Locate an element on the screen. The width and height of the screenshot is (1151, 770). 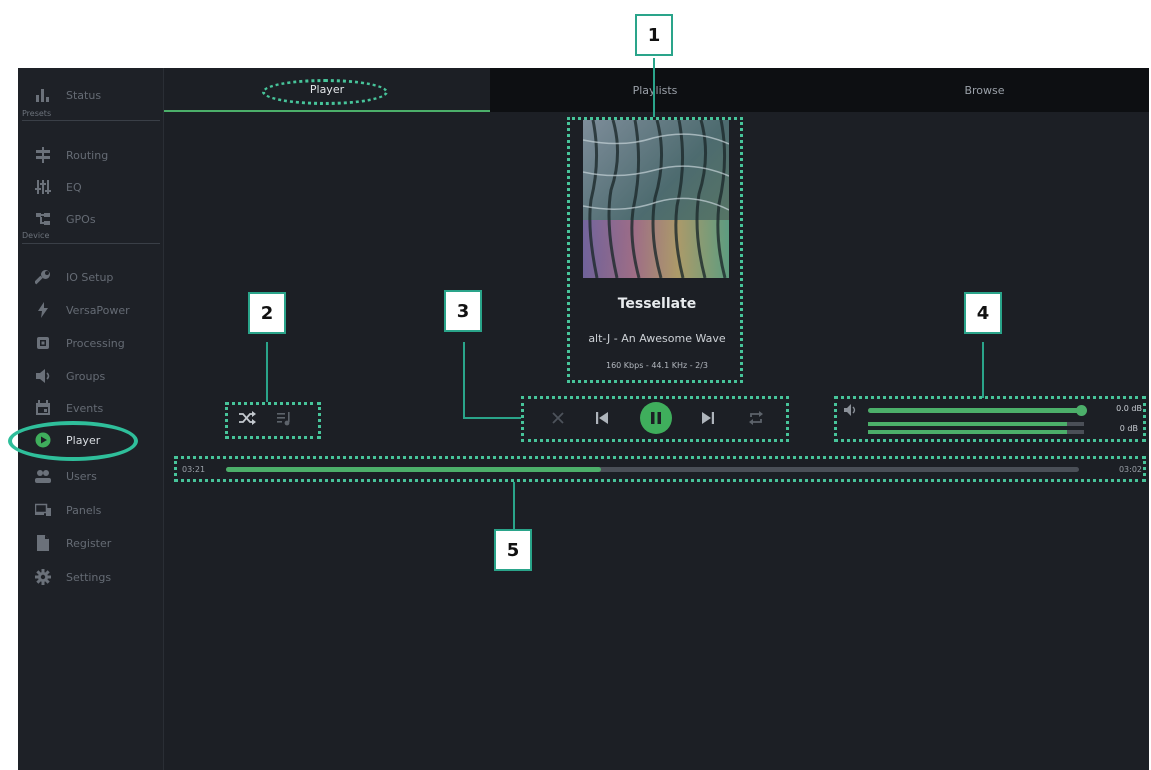
sidebar-item-label: EQ is located at coordinates (74, 187).